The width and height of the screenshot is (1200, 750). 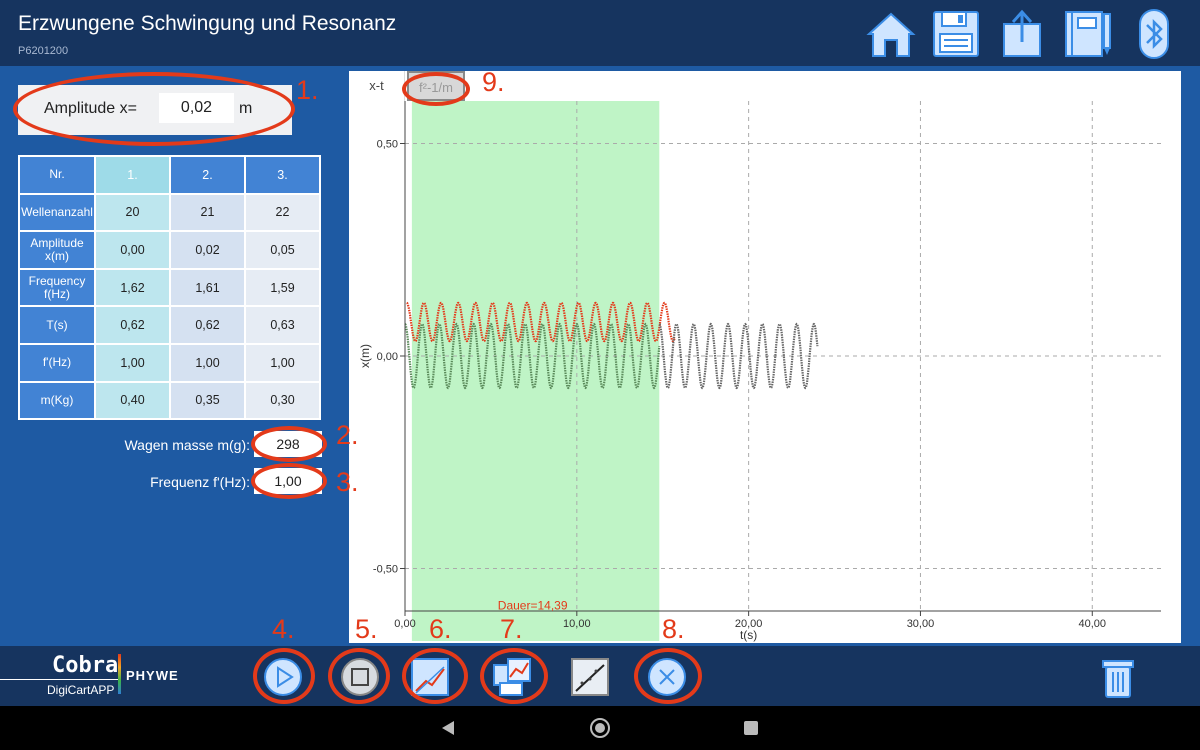 What do you see at coordinates (283, 629) in the screenshot?
I see `annotation-number-4: 4.` at bounding box center [283, 629].